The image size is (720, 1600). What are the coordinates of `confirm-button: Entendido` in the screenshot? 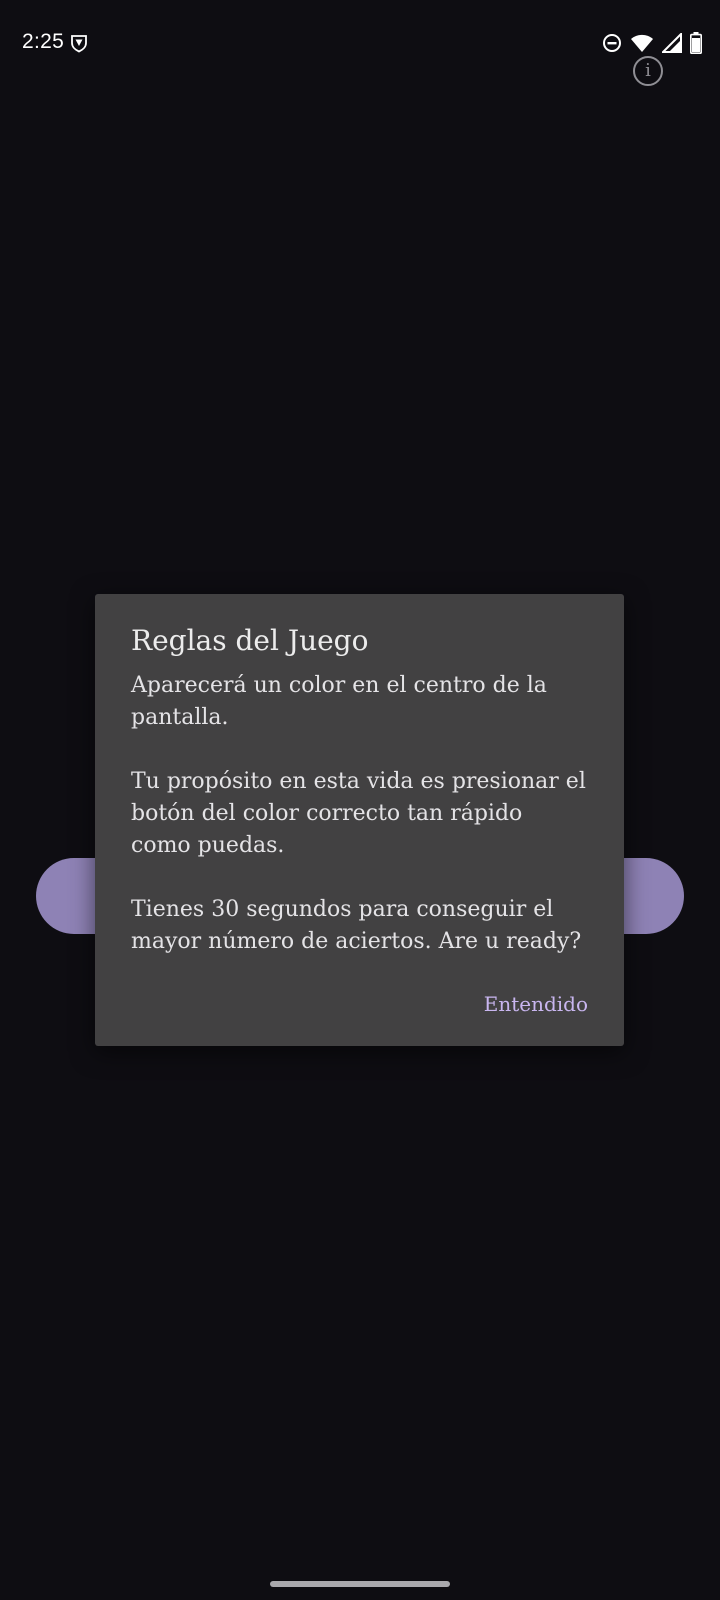 It's located at (536, 1004).